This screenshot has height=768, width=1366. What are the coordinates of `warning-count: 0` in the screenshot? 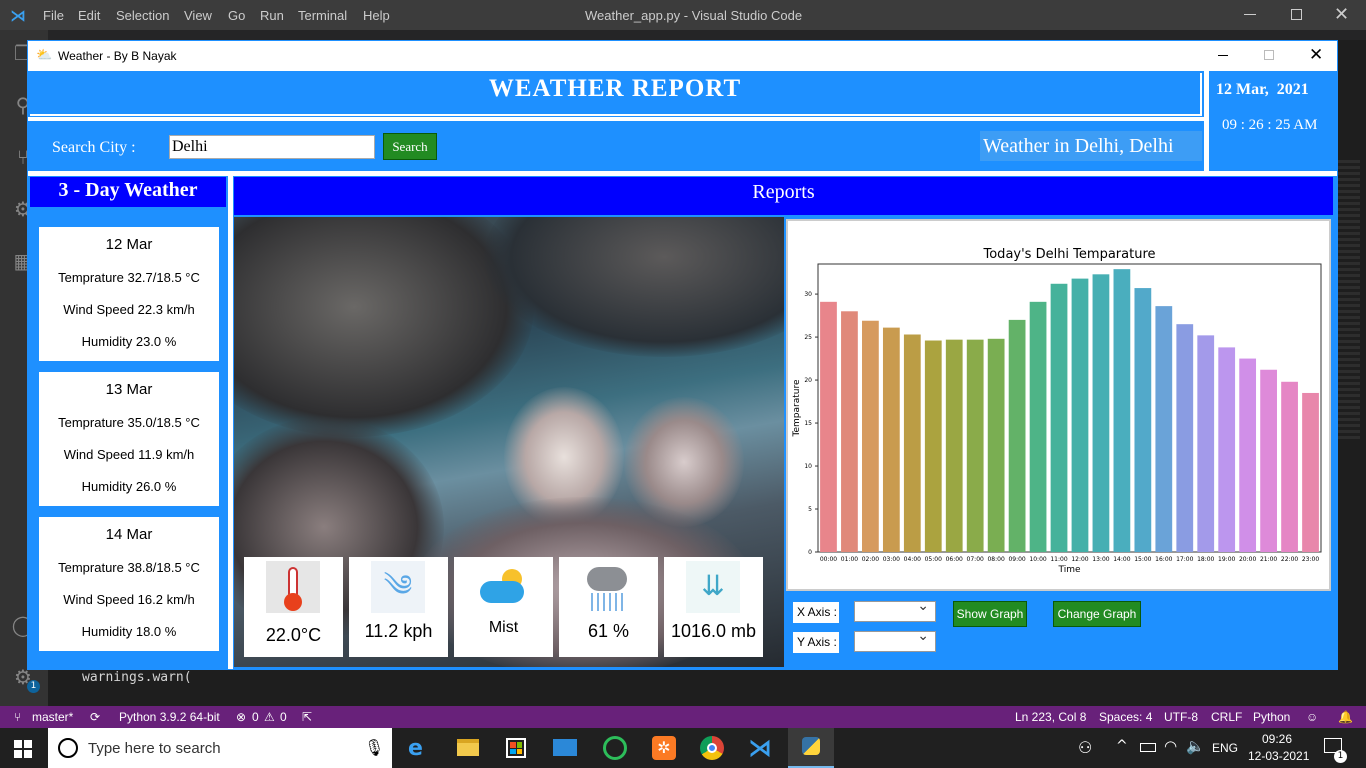 It's located at (283, 717).